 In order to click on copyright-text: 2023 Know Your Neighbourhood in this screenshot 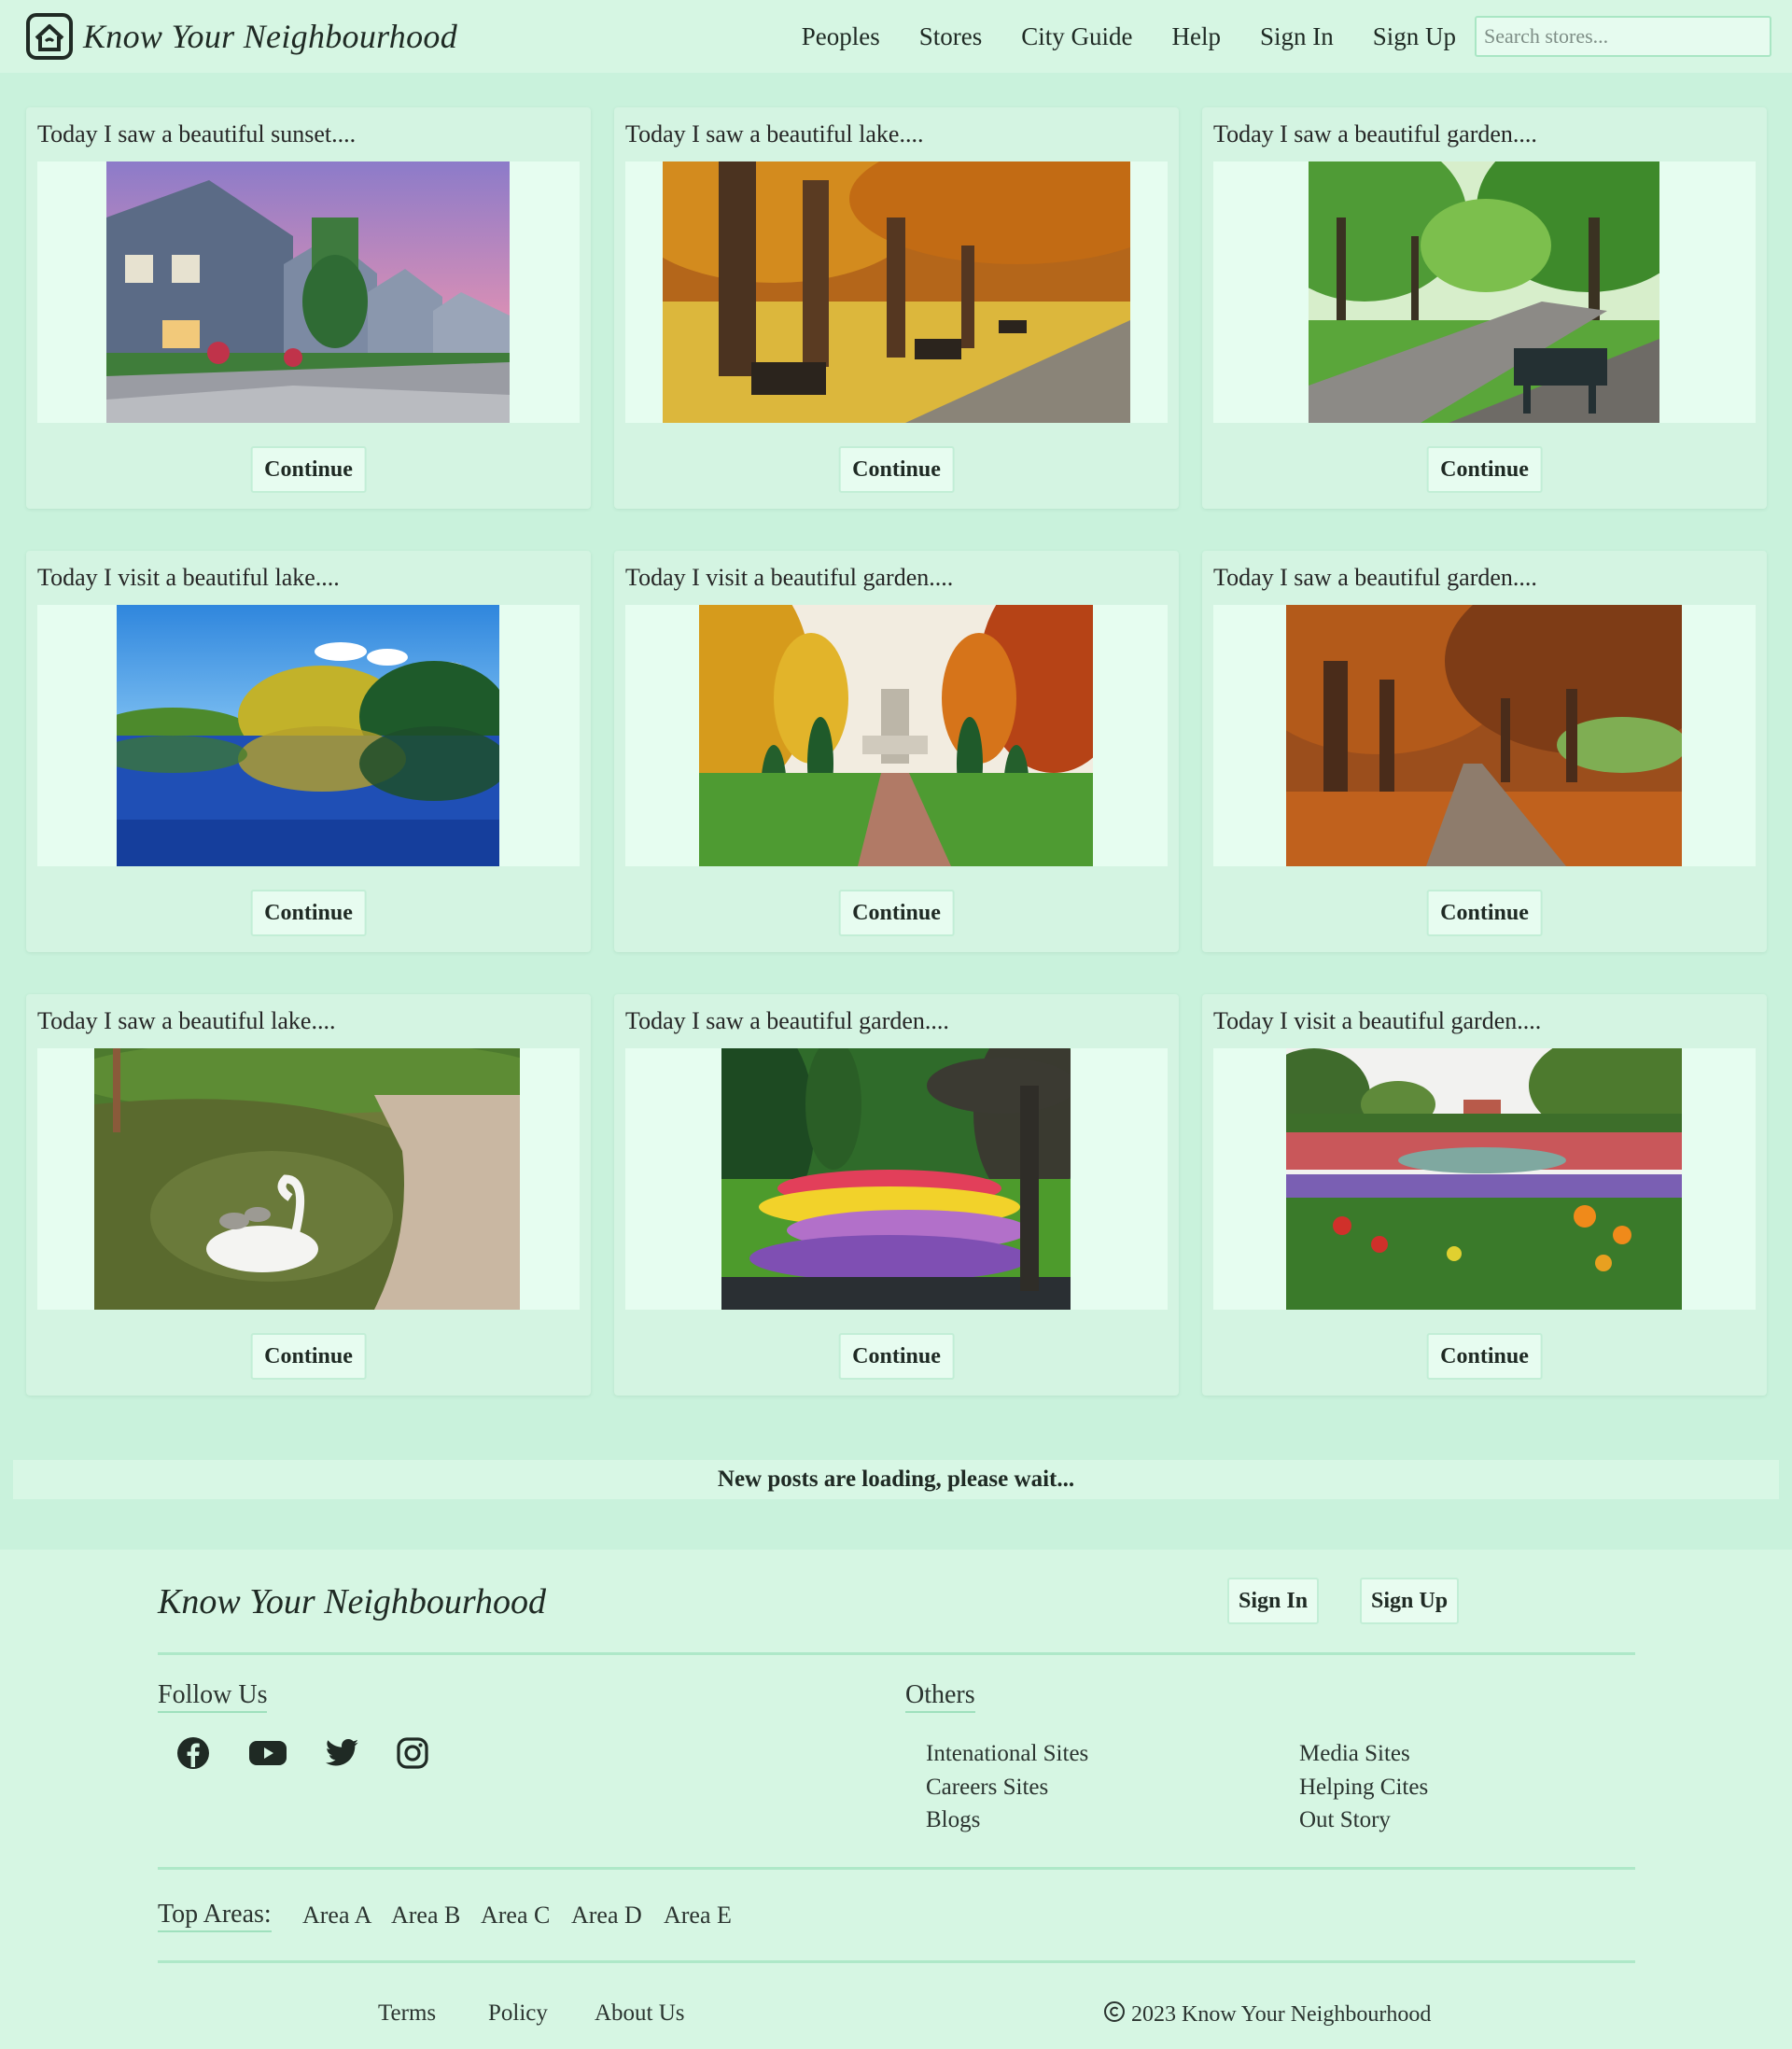, I will do `click(1281, 2014)`.